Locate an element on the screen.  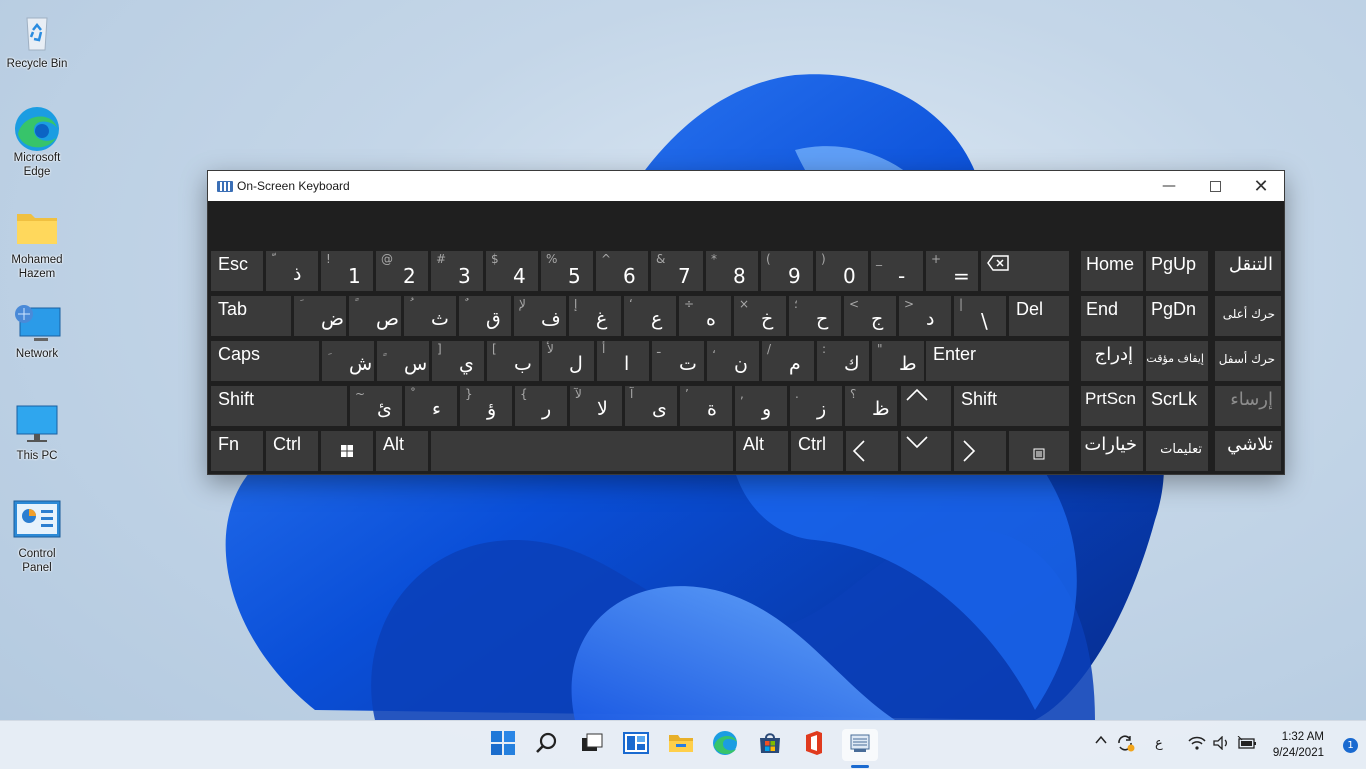
sync-button is located at coordinates (1126, 745).